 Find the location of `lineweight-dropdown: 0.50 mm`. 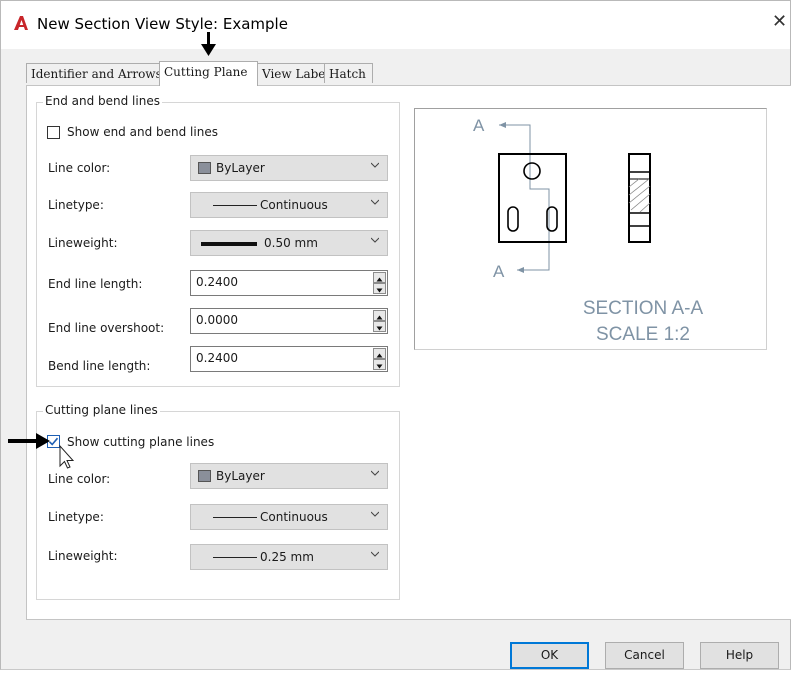

lineweight-dropdown: 0.50 mm is located at coordinates (289, 243).